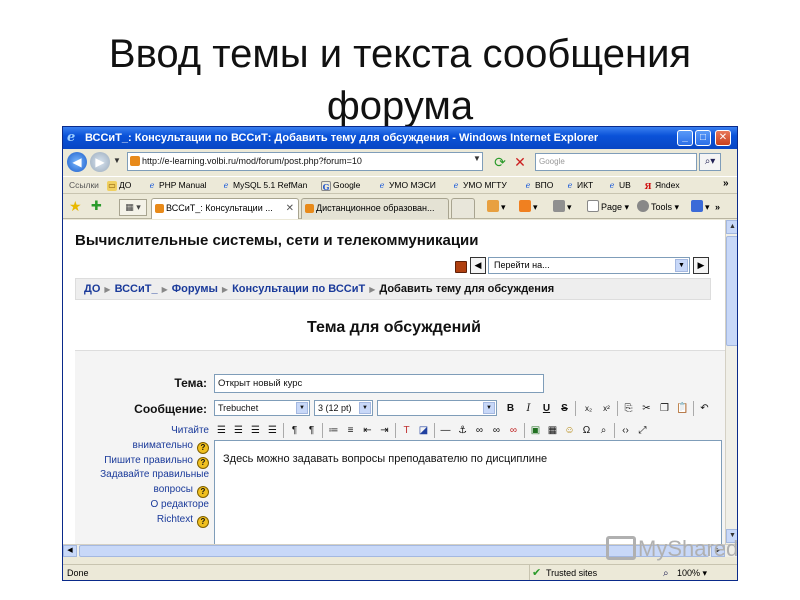 This screenshot has height=600, width=800. I want to click on previous-activity-button: ◀, so click(478, 265).